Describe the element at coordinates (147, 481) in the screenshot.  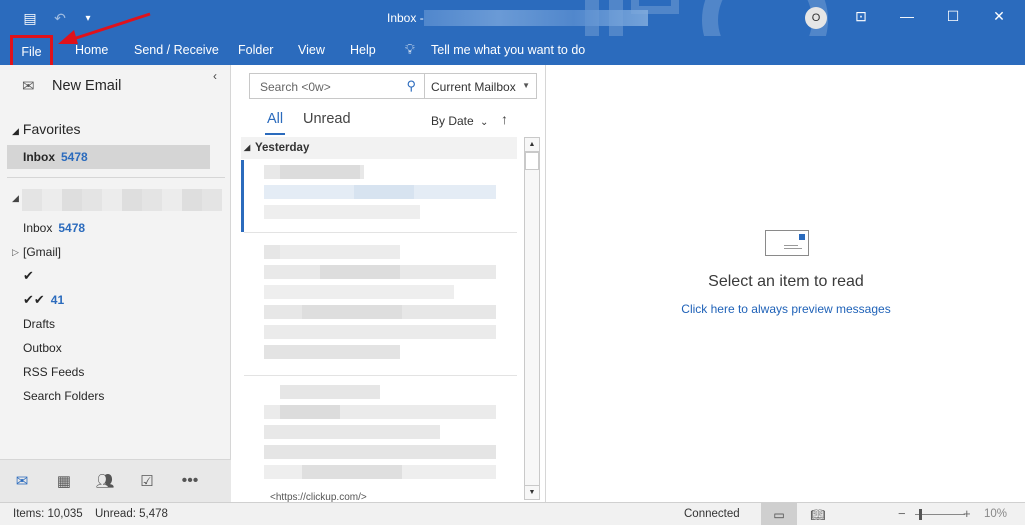
I see `tasks-icon: ☑` at that location.